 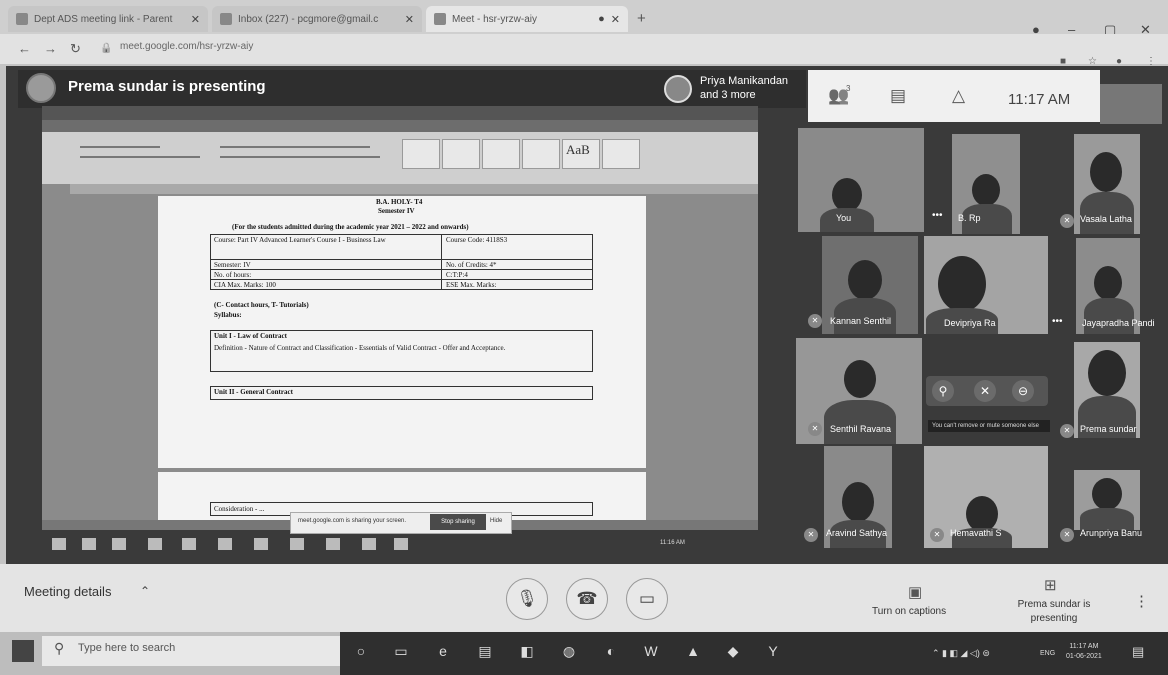 I want to click on reload-icon: ↻, so click(x=75, y=49).